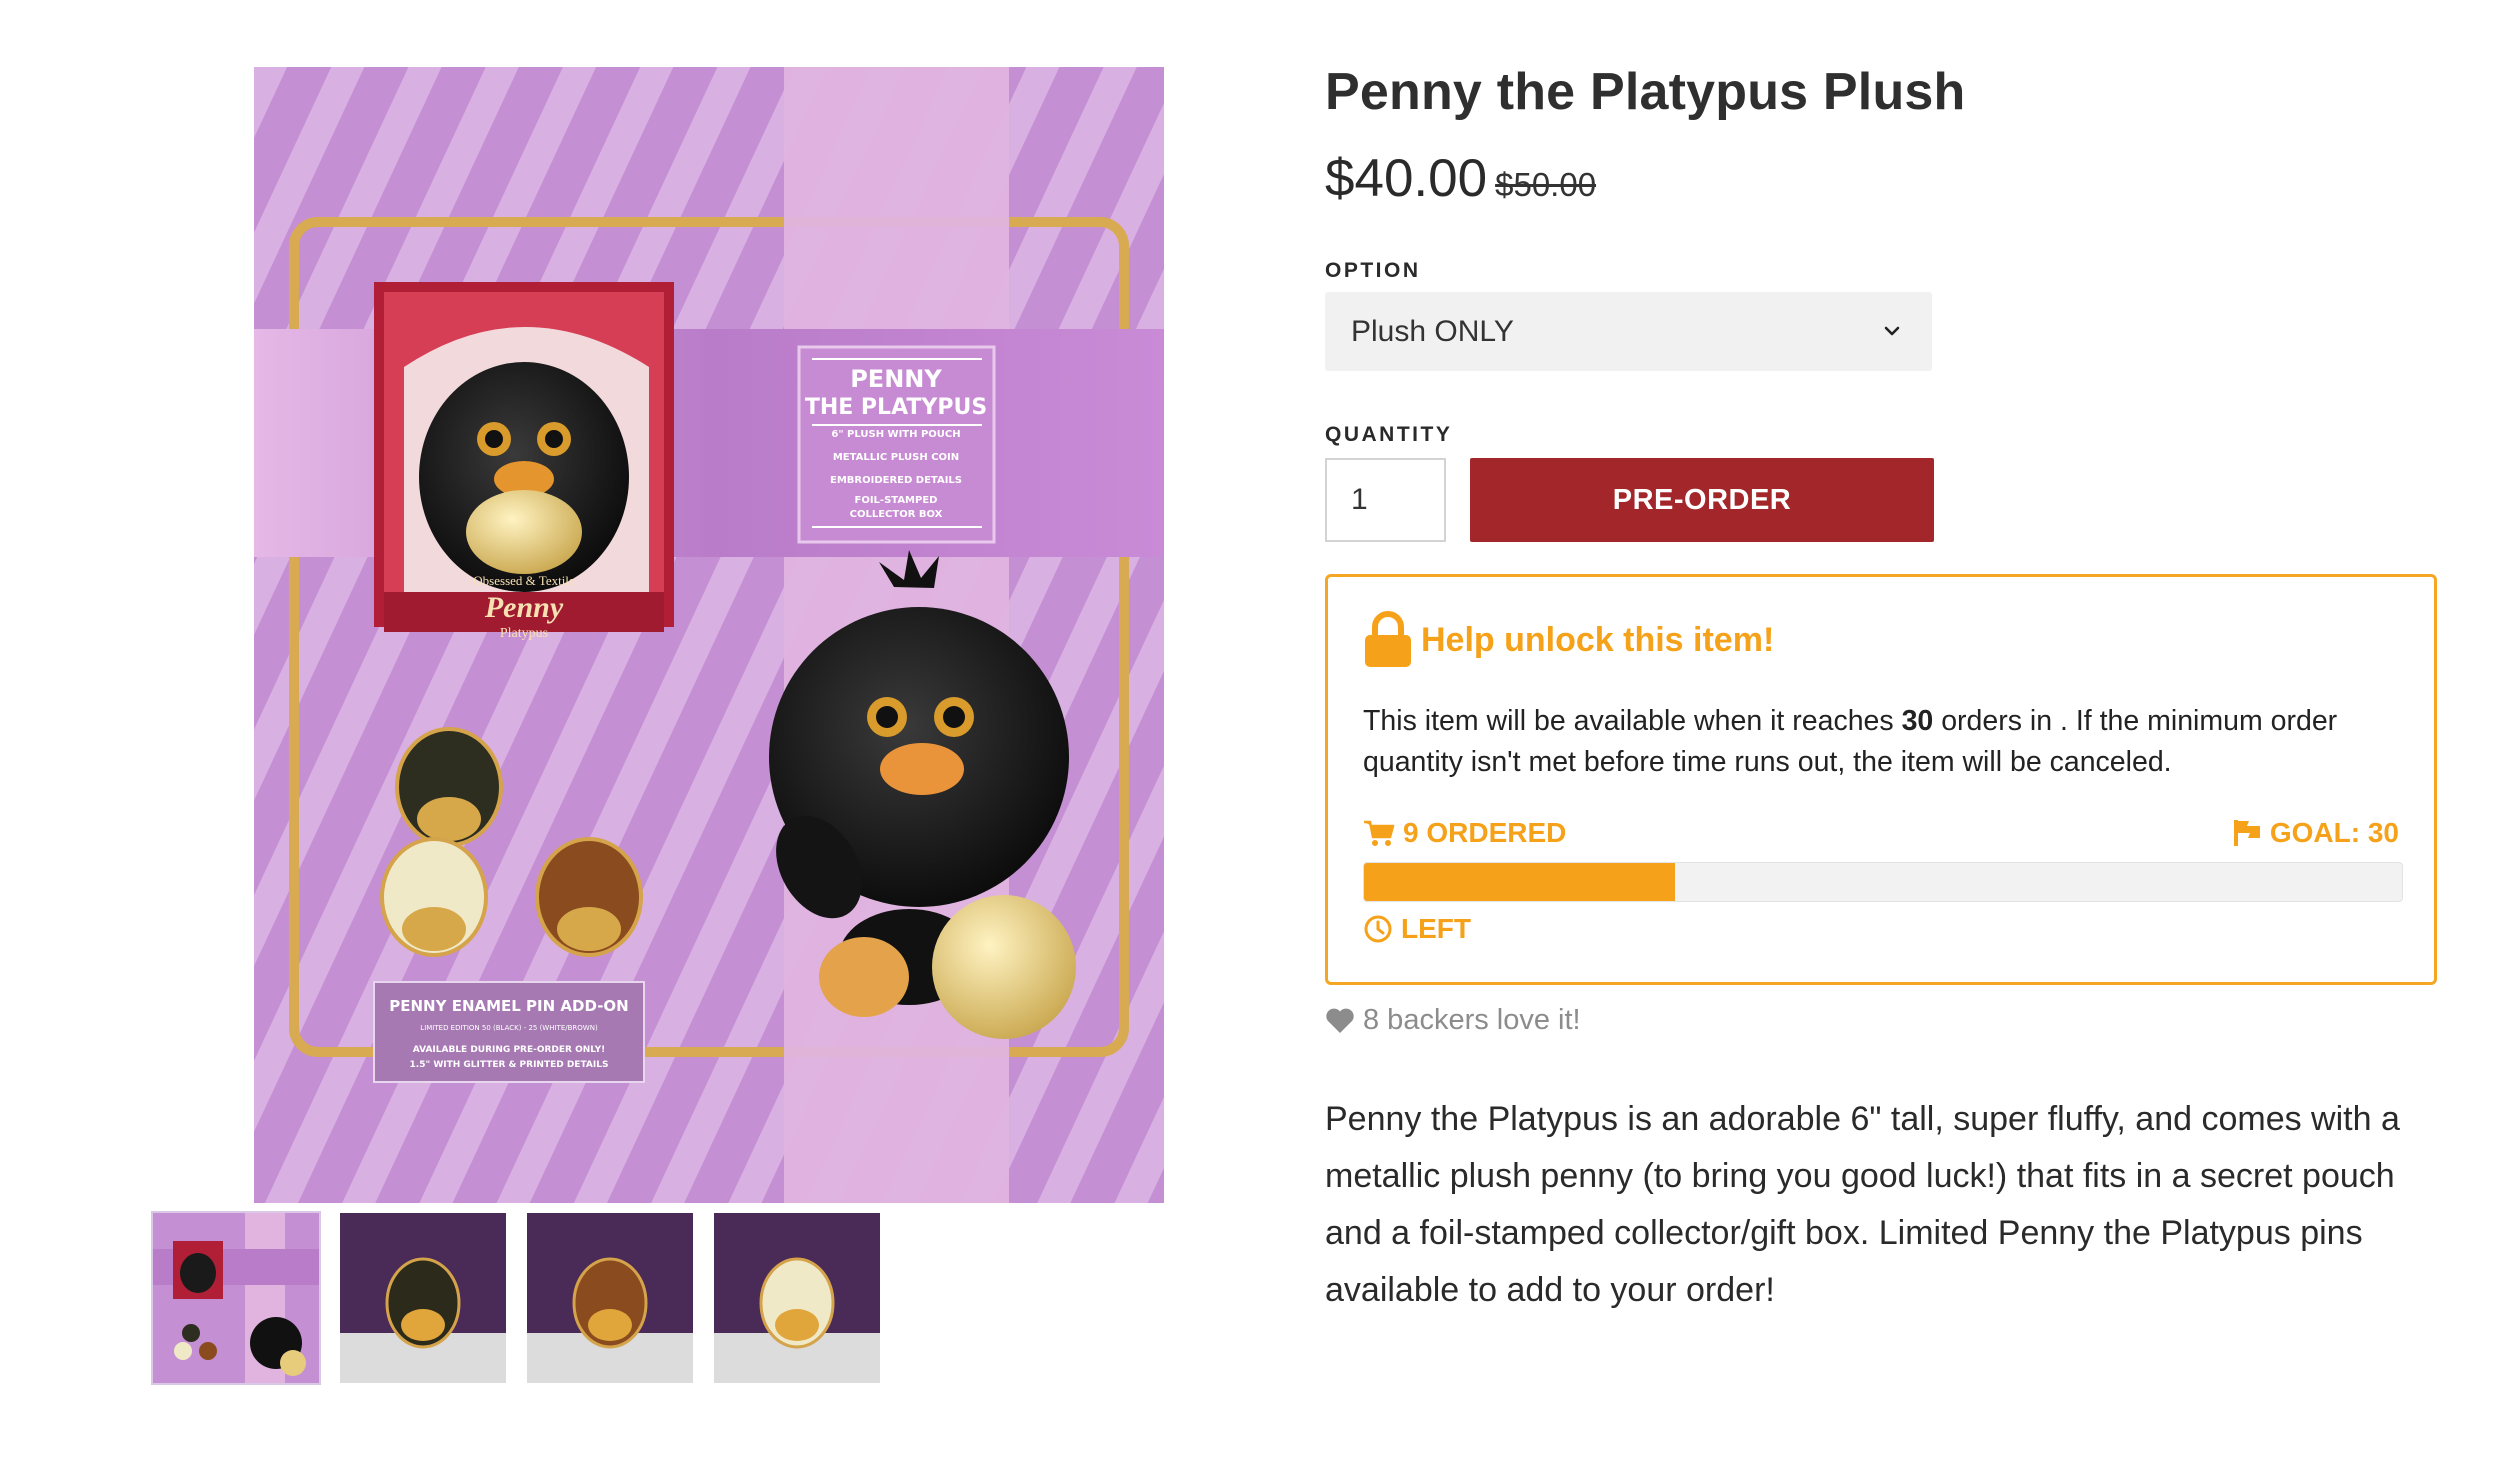 This screenshot has width=2520, height=1482. Describe the element at coordinates (1340, 1020) in the screenshot. I see `heart-icon` at that location.